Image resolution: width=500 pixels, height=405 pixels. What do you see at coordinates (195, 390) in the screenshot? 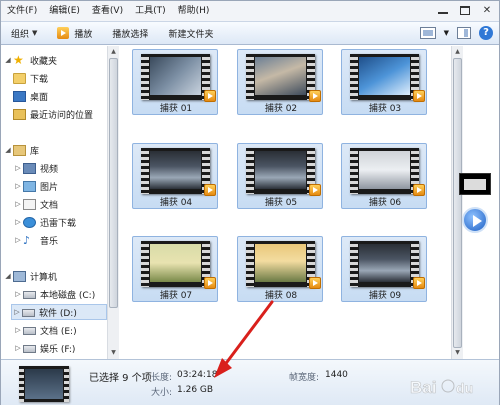
I see `size-value: 1.26 GB` at bounding box center [195, 390].